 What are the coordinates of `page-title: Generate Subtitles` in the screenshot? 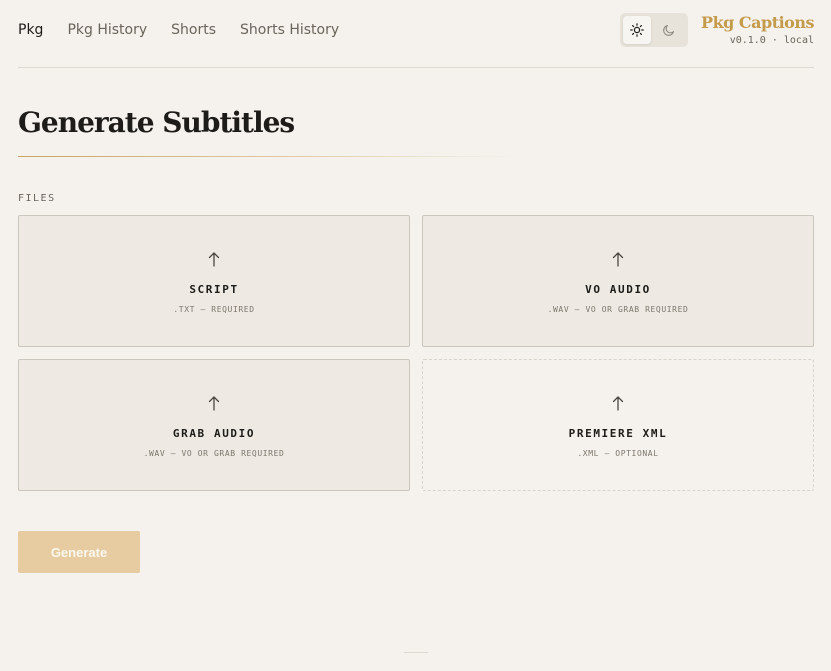 It's located at (156, 122).